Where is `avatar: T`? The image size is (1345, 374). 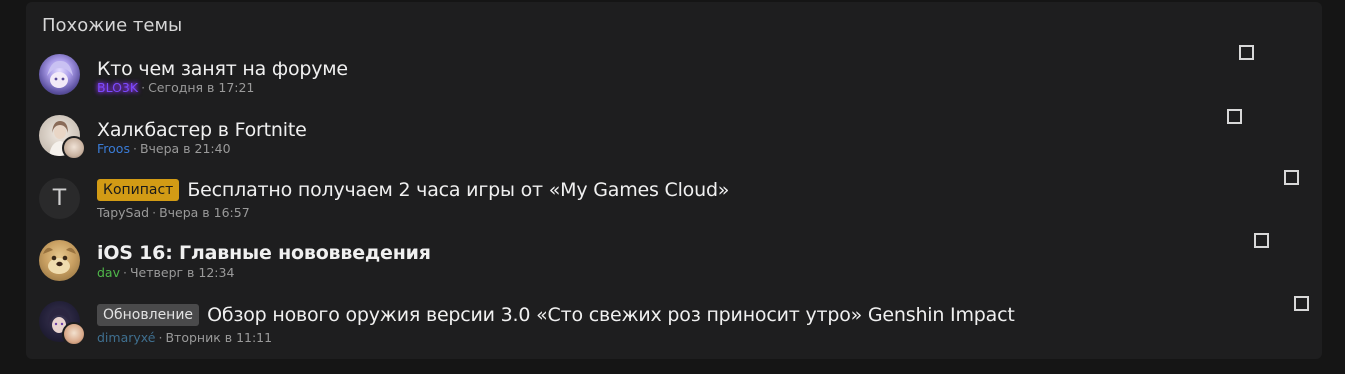 avatar: T is located at coordinates (59, 198).